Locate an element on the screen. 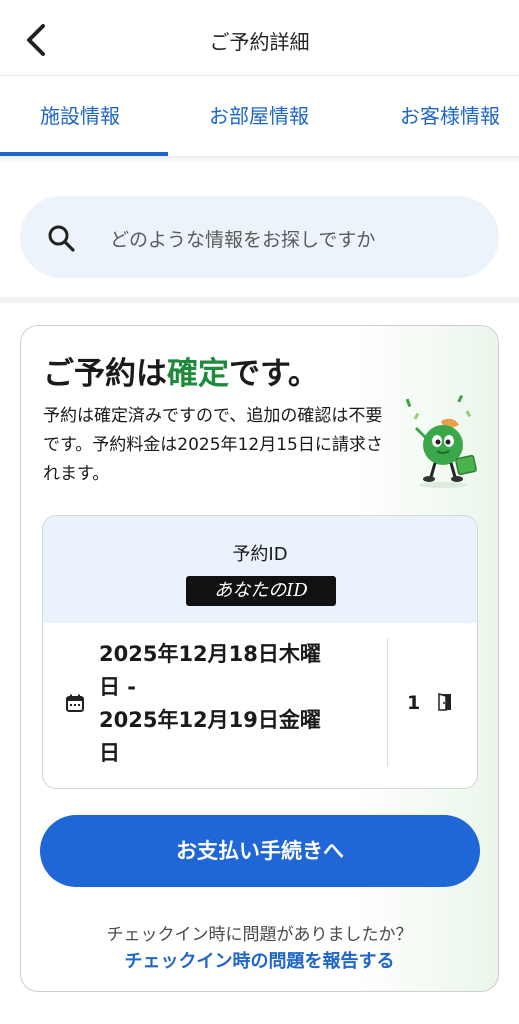  booking-id-label: 予約ID is located at coordinates (260, 554).